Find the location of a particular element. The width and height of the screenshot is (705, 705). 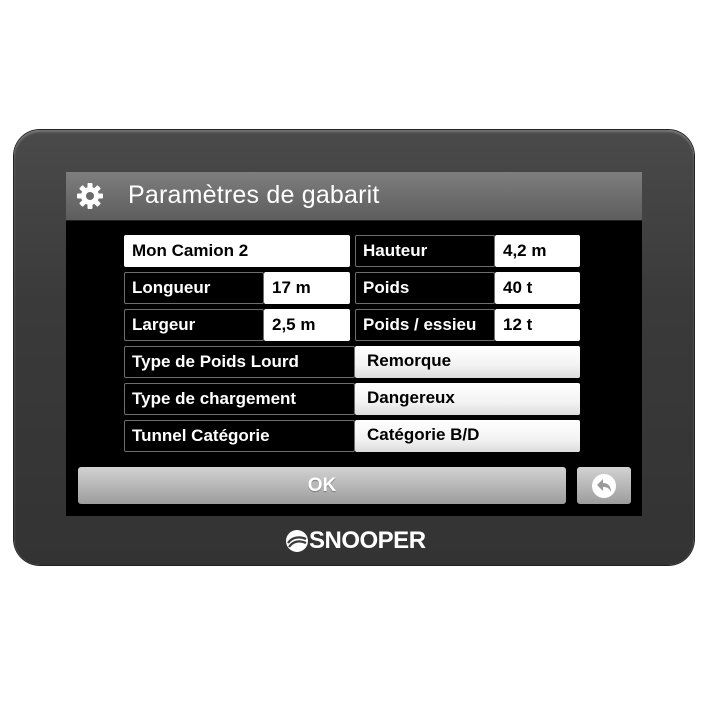

brand-logo: SNOOPER is located at coordinates (360, 541).